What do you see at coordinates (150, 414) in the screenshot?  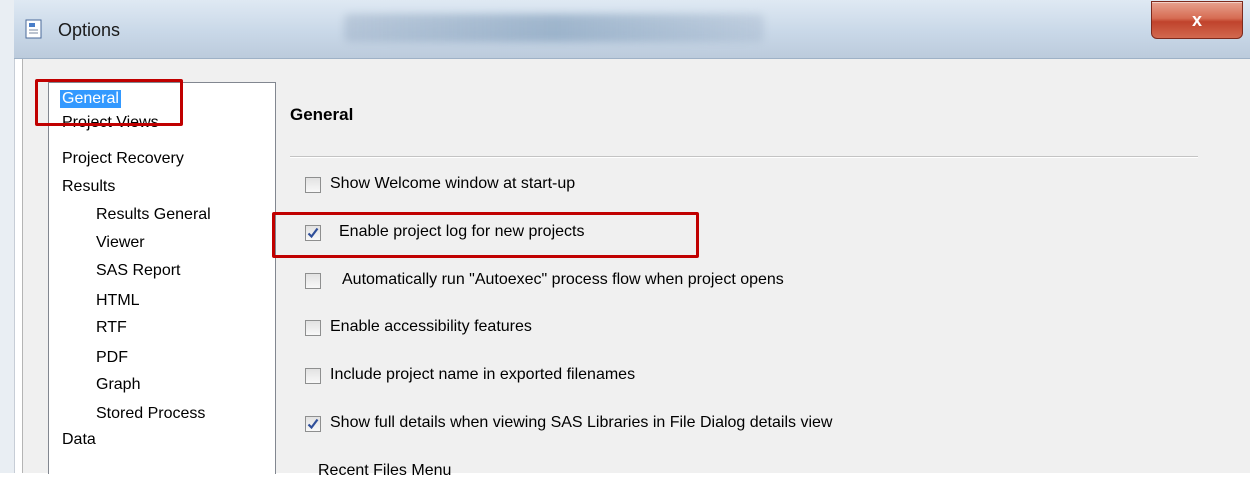 I see `nav-item-stored-process: Stored Process` at bounding box center [150, 414].